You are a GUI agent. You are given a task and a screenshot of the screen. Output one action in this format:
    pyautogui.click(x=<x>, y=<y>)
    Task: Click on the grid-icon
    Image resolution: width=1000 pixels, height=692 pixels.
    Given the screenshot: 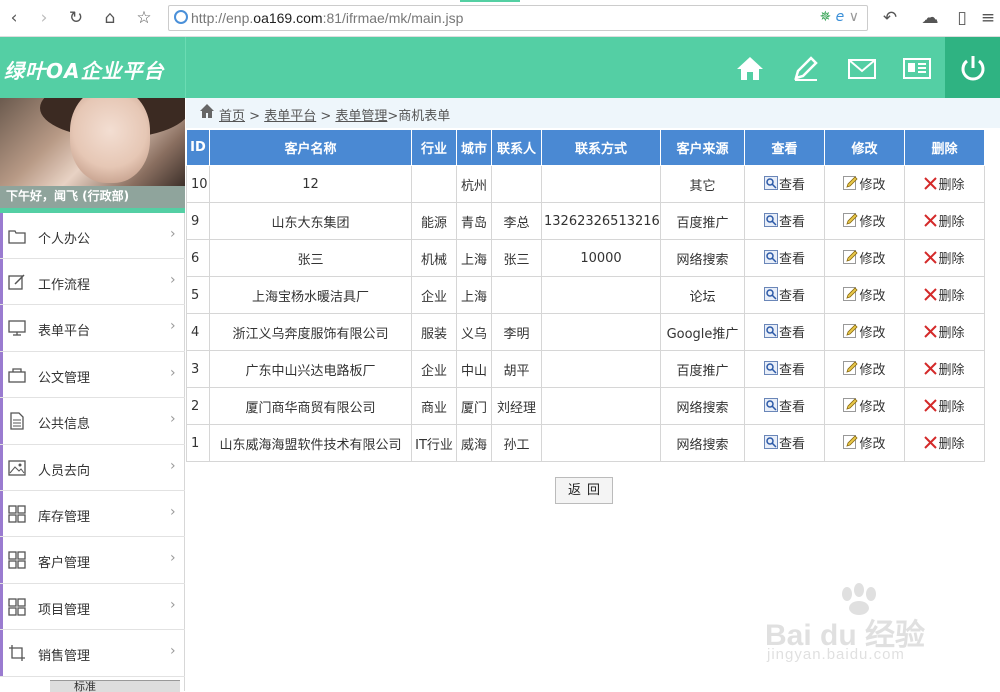 What is the action you would take?
    pyautogui.click(x=17, y=607)
    